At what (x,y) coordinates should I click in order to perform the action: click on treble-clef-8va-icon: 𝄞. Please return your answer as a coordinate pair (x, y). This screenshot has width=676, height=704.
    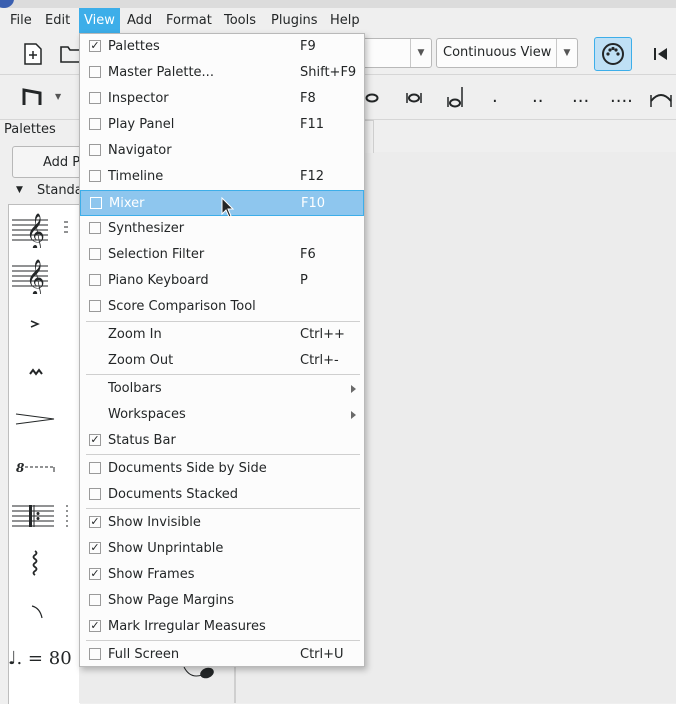
    Looking at the image, I should click on (38, 274).